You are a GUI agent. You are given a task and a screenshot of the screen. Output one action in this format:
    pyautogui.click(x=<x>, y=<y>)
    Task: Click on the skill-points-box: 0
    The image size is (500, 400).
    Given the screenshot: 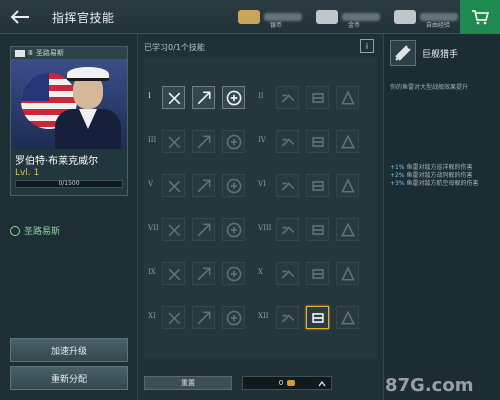 What is the action you would take?
    pyautogui.click(x=287, y=383)
    